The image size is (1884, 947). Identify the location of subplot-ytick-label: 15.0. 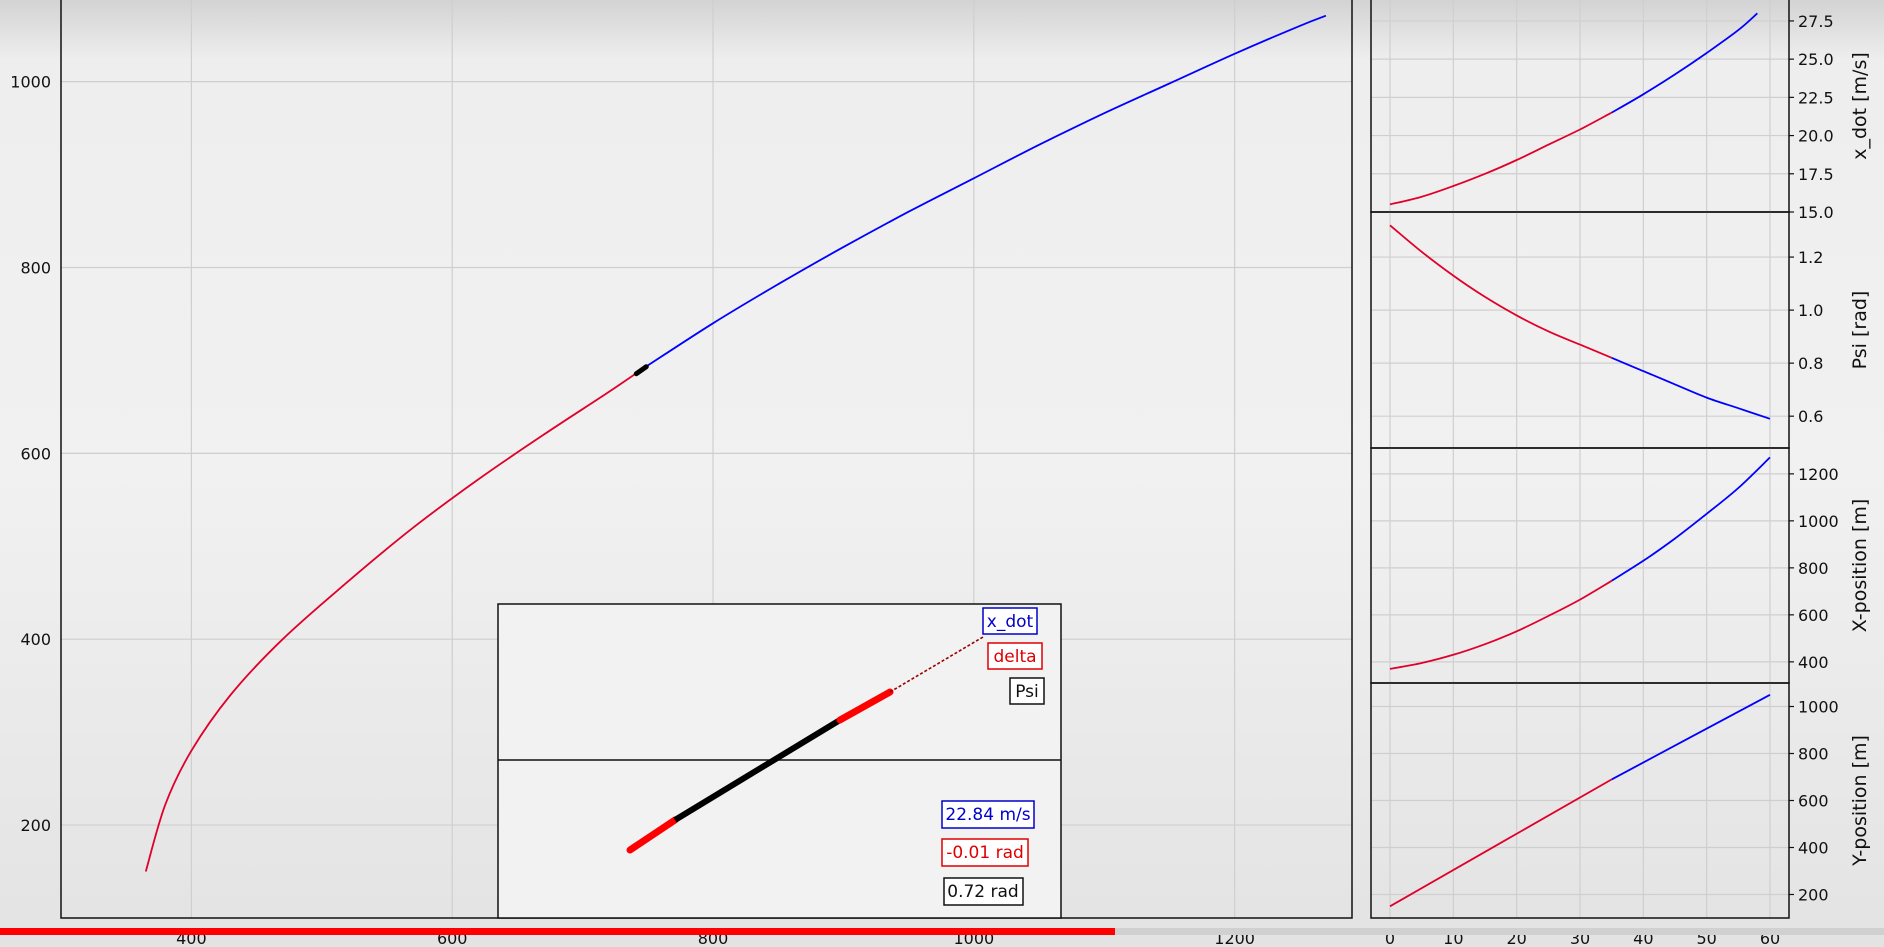
(1816, 212).